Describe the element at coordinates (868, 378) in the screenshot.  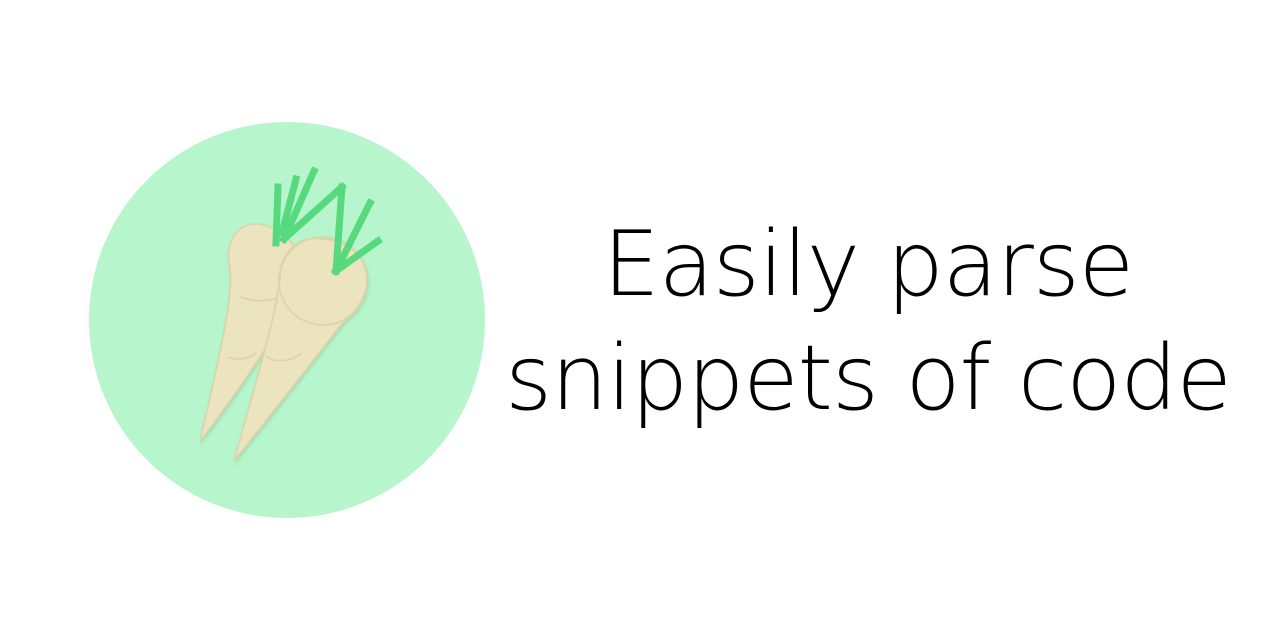
I see `tagline-line-2: snippets of code` at that location.